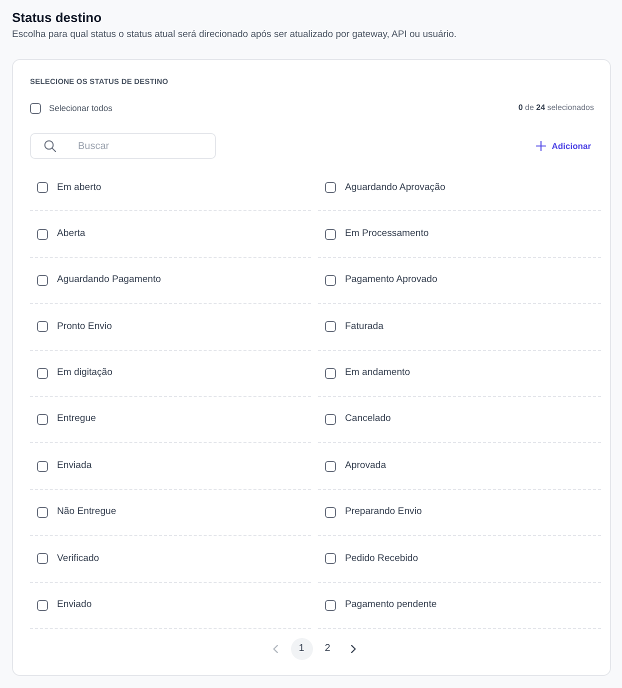 This screenshot has width=622, height=688. What do you see at coordinates (80, 108) in the screenshot?
I see `select-all-label: Selecionar todos` at bounding box center [80, 108].